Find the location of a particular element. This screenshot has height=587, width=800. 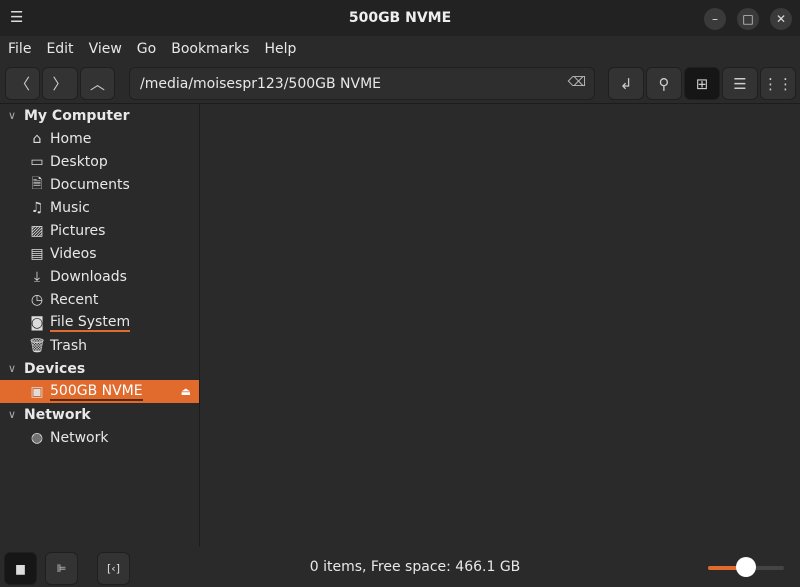

zoom-slider is located at coordinates (746, 567).